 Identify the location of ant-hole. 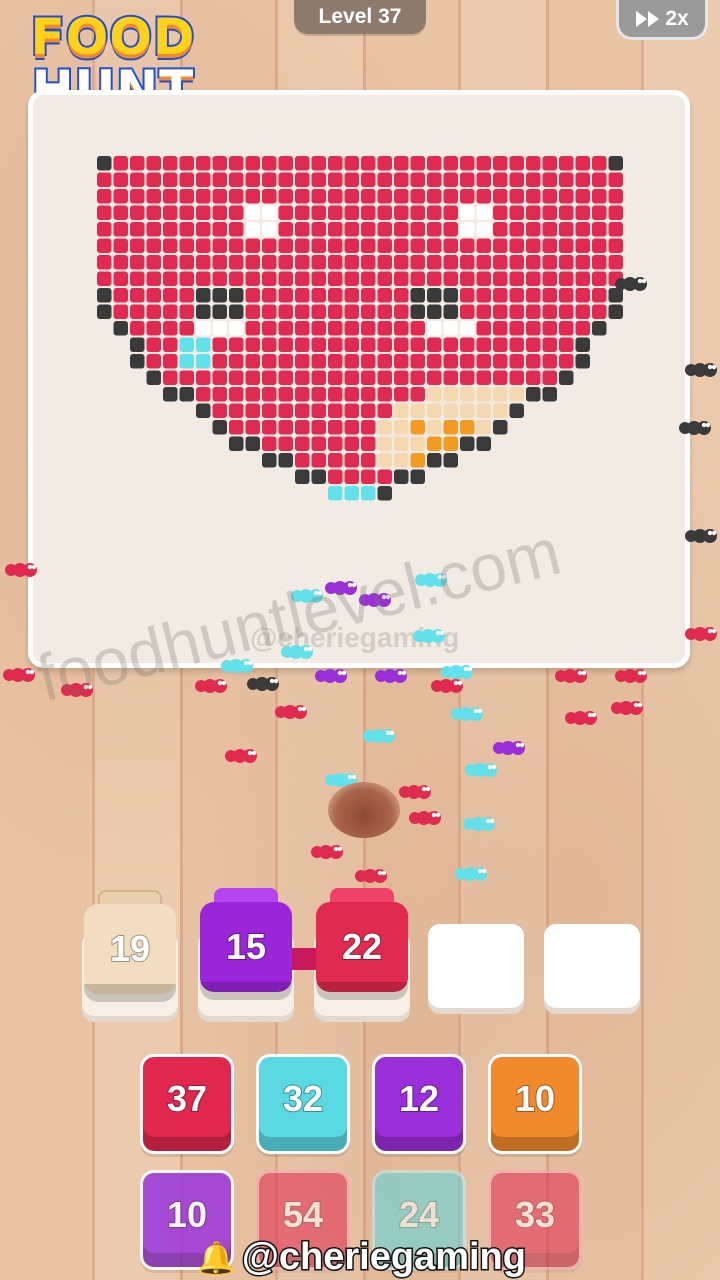
(364, 810).